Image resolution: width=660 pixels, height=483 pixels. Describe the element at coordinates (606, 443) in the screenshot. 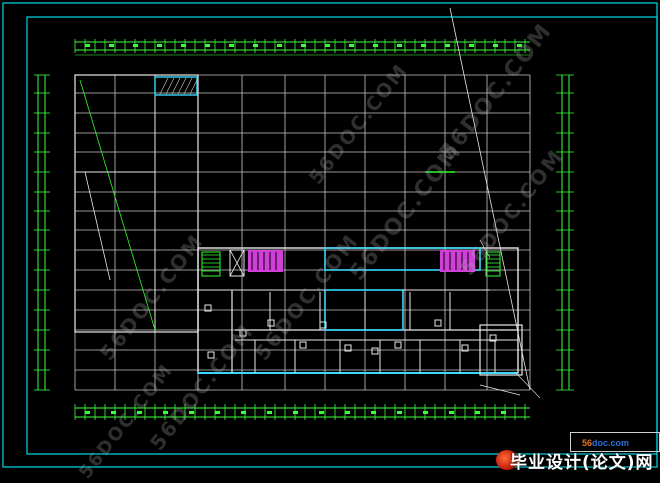

I see `logo-site-url: 56doc.com` at that location.